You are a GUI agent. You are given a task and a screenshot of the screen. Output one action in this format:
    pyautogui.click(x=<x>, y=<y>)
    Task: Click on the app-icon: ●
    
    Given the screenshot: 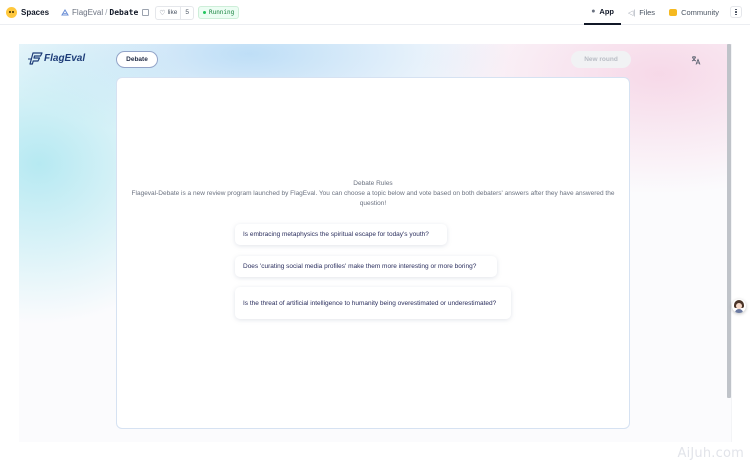 What is the action you would take?
    pyautogui.click(x=593, y=11)
    